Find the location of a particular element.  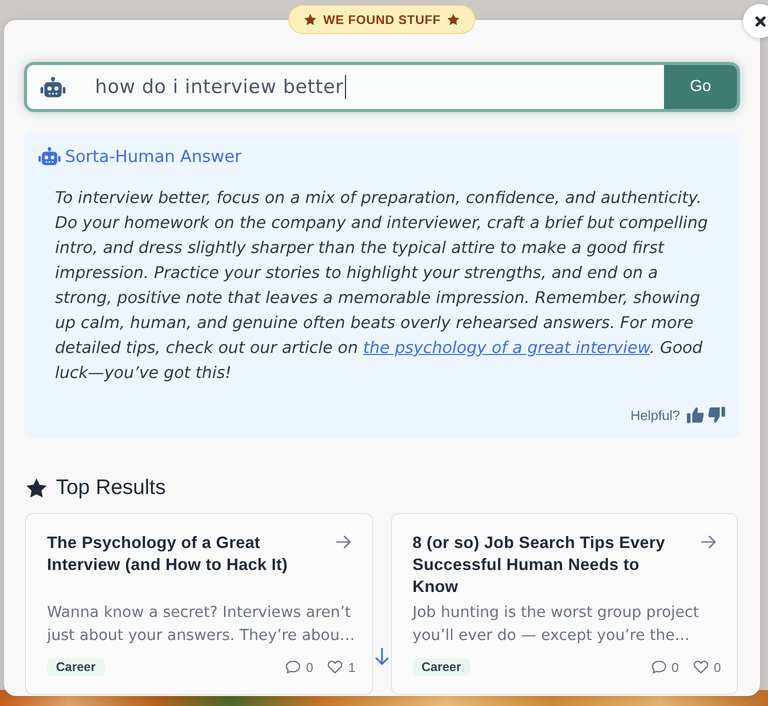

close-icon is located at coordinates (760, 21).